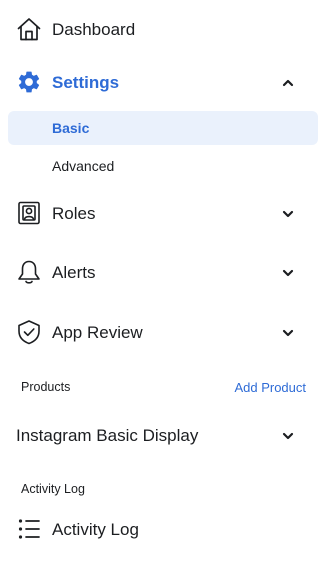 The height and width of the screenshot is (568, 326). Describe the element at coordinates (163, 83) in the screenshot. I see `sidebar-item-settings: Settings` at that location.